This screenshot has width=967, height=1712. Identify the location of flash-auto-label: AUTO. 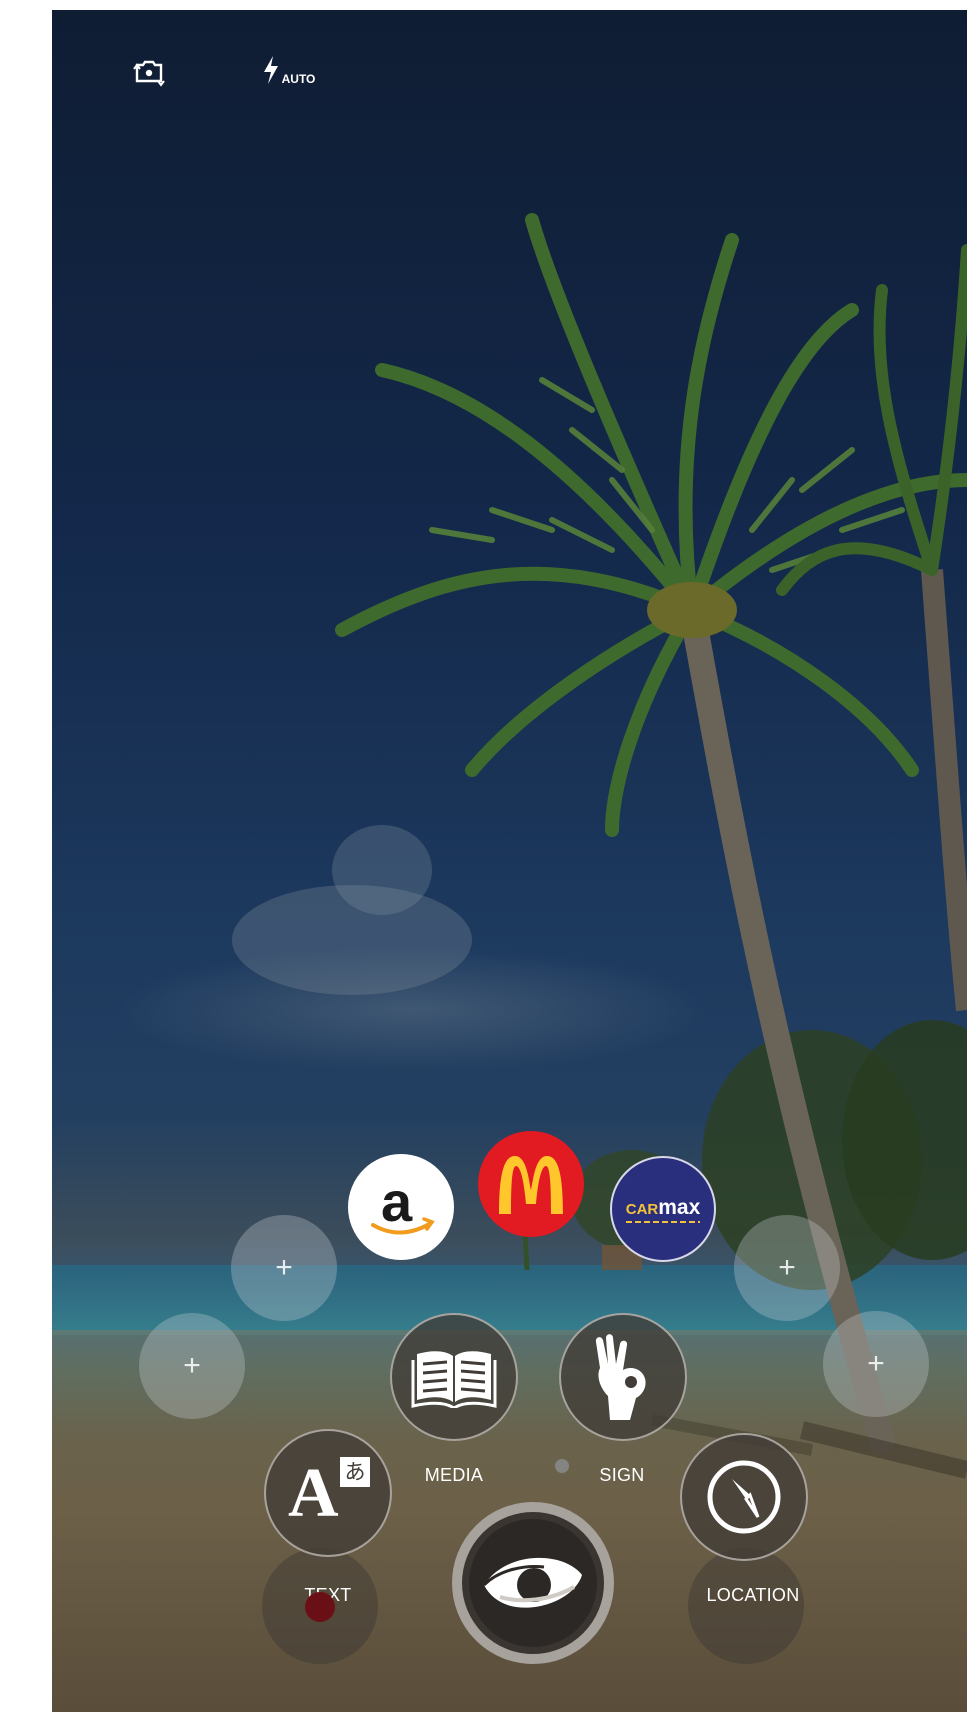
(298, 79).